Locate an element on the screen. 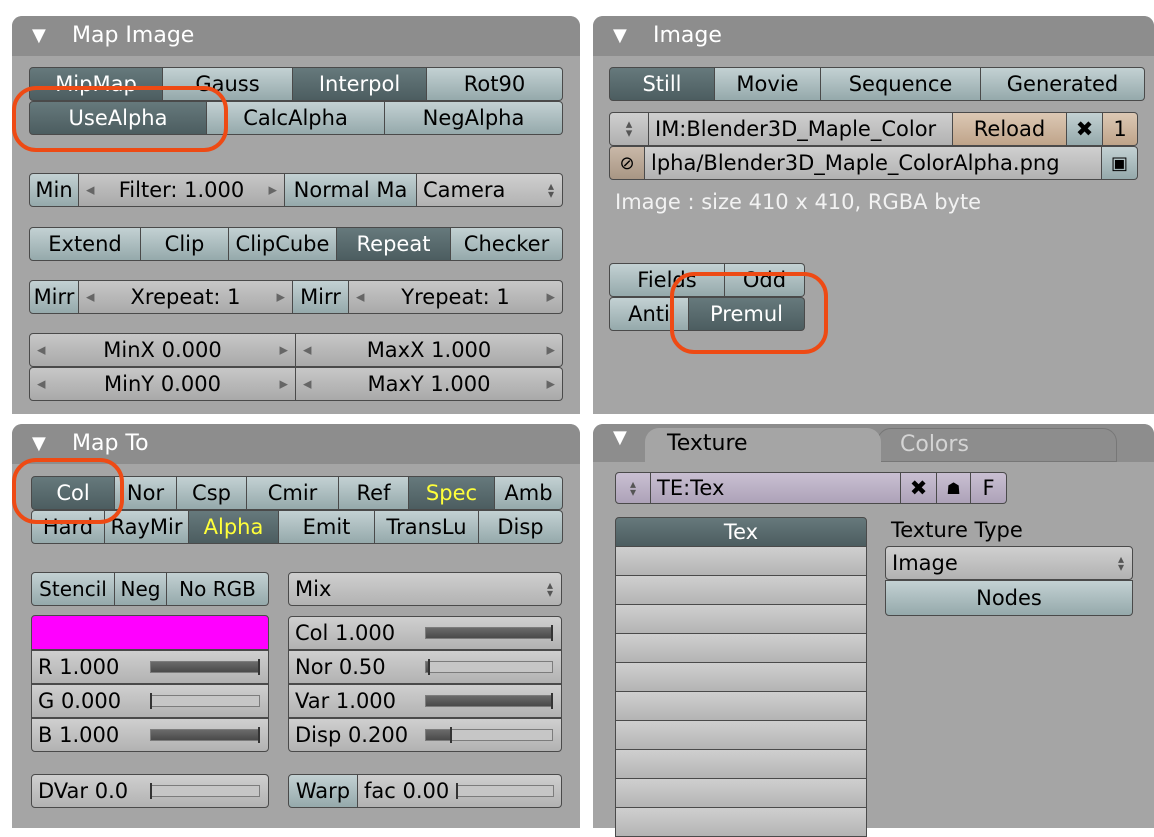  xrepeat-field: ◀ Xrepeat: 1 ▶ is located at coordinates (186, 297).